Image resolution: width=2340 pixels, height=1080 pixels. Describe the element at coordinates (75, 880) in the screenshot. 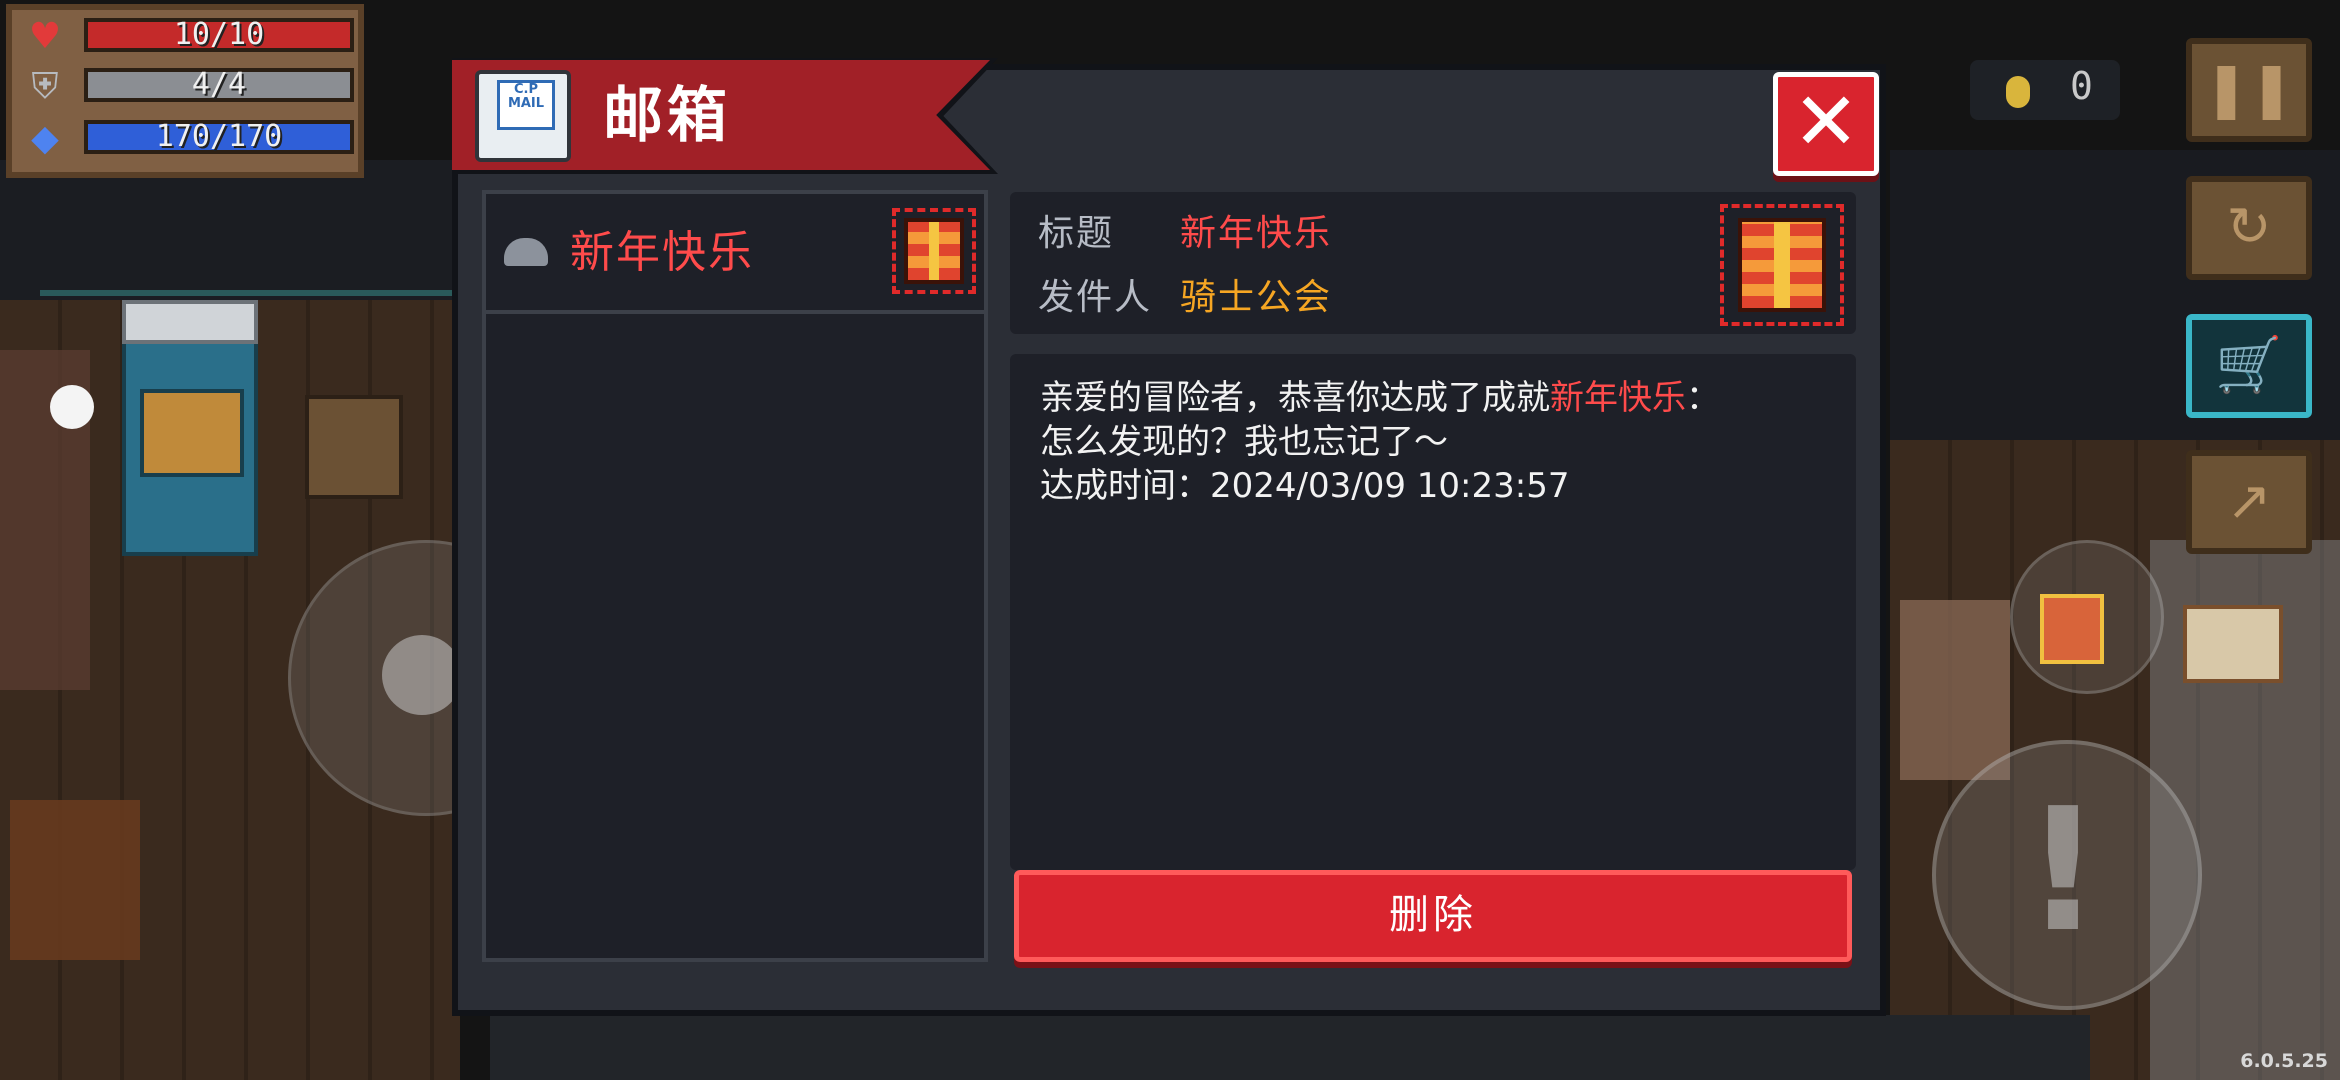

I see `npc-character` at that location.